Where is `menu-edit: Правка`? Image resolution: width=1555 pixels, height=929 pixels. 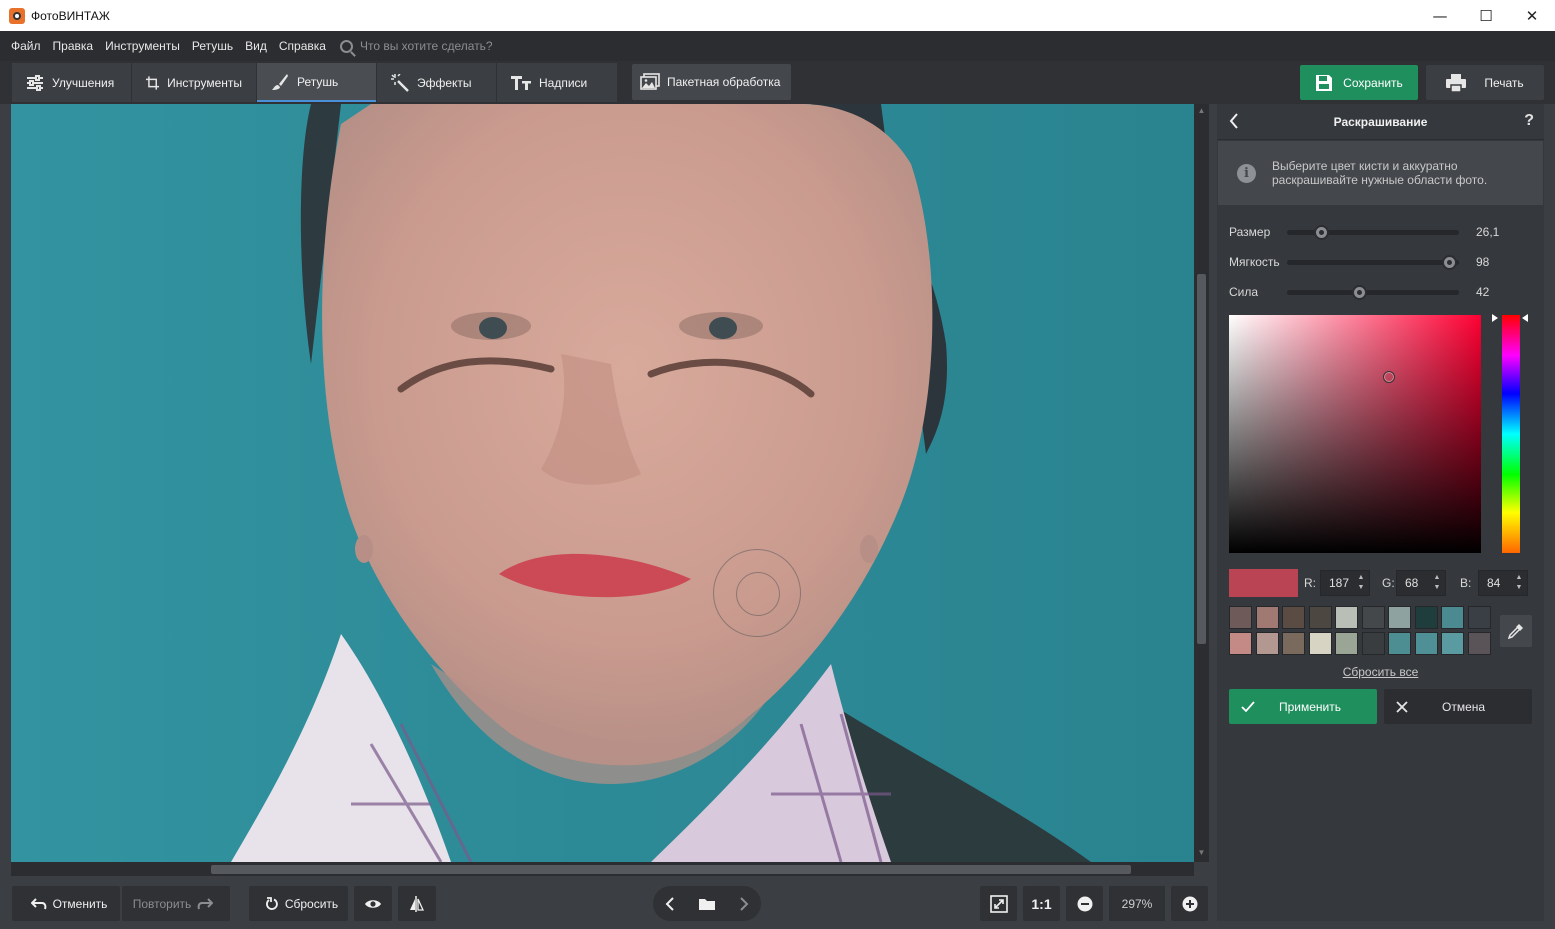 menu-edit: Правка is located at coordinates (73, 46).